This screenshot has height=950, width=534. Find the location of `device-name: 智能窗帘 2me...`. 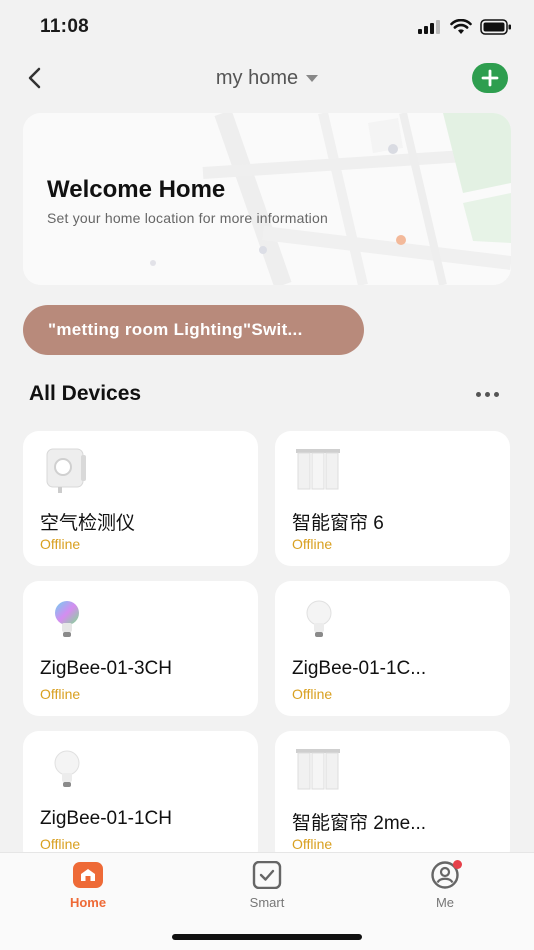

device-name: 智能窗帘 2me... is located at coordinates (359, 823).